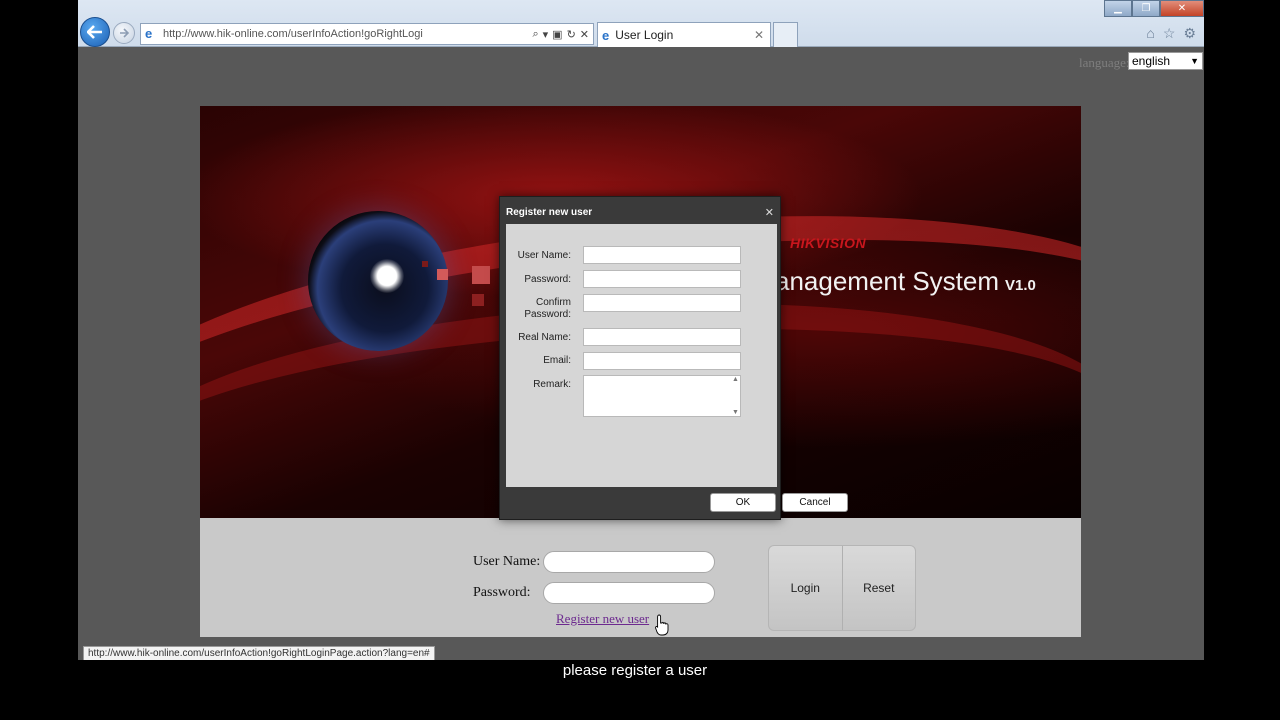 The height and width of the screenshot is (720, 1280). Describe the element at coordinates (1169, 33) in the screenshot. I see `star-icon: ☆` at that location.